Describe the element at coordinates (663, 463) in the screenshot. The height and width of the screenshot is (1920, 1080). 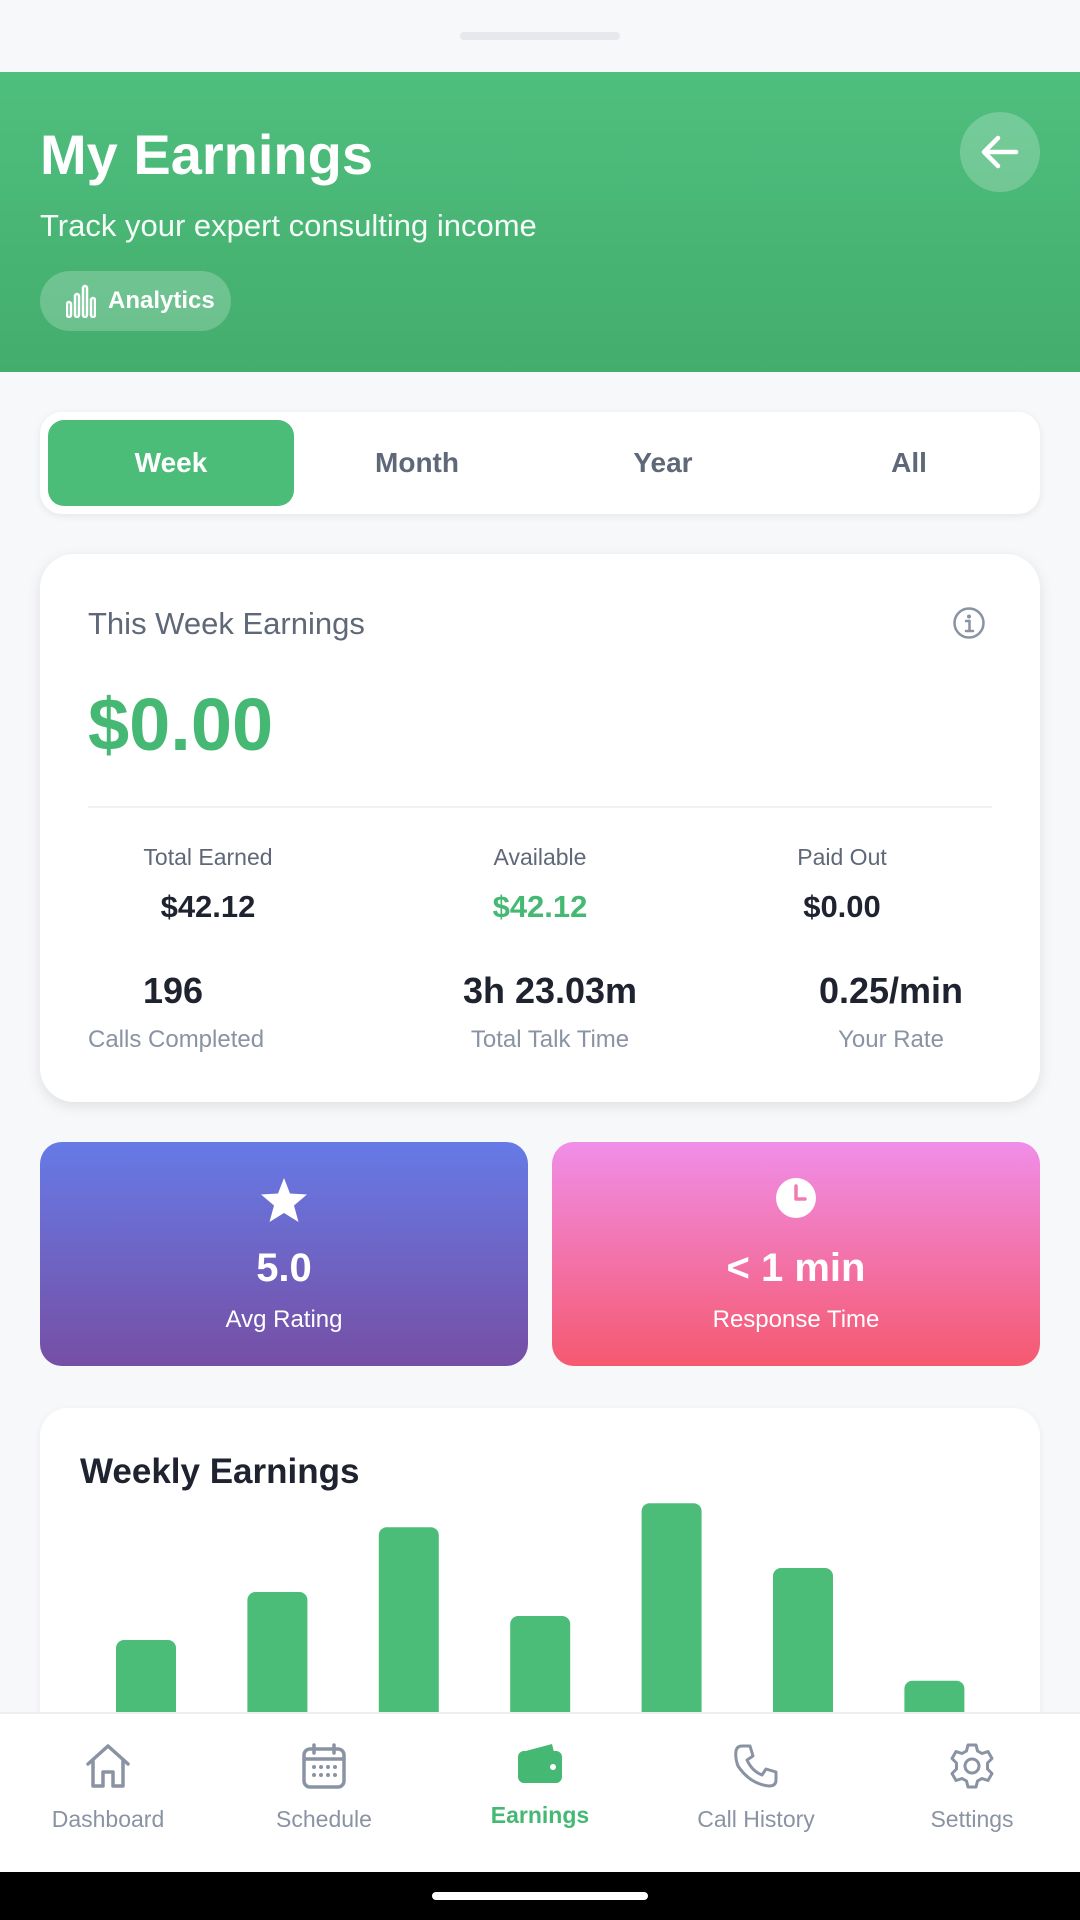
I see `tab-year: Year` at that location.